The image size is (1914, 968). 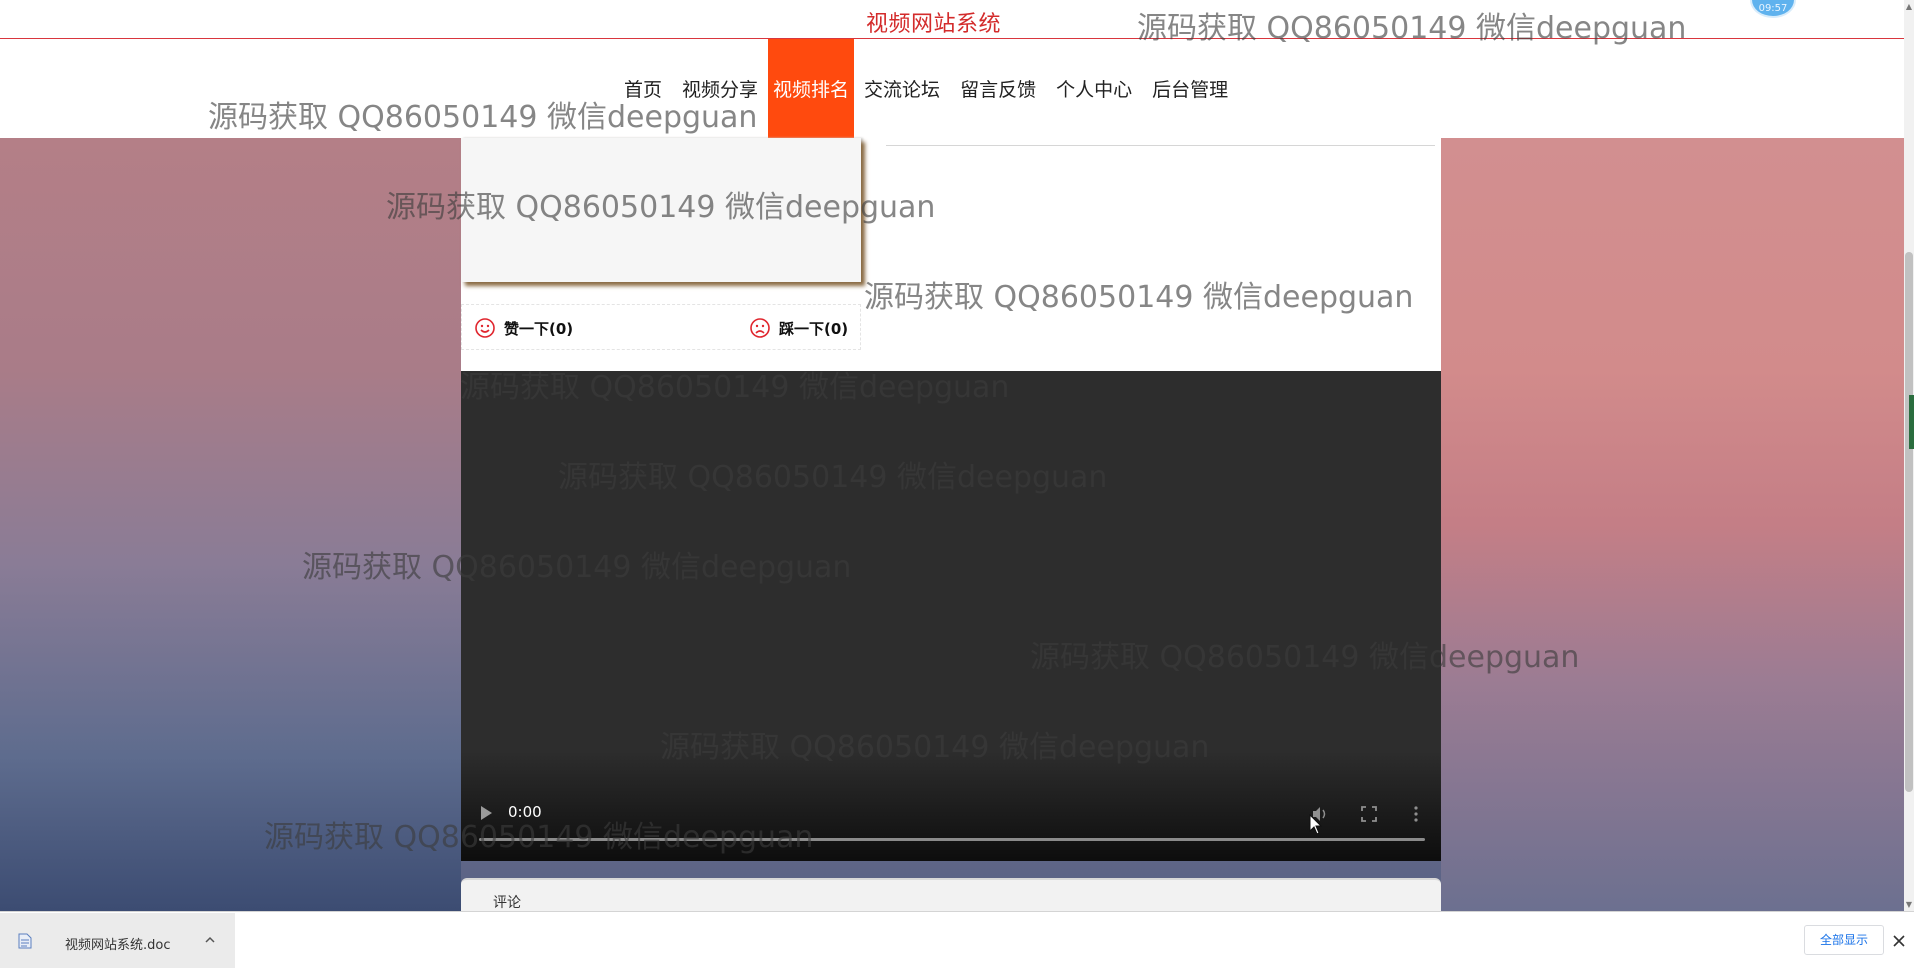 What do you see at coordinates (1909, 6) in the screenshot?
I see `scroll-up-icon: ▲` at bounding box center [1909, 6].